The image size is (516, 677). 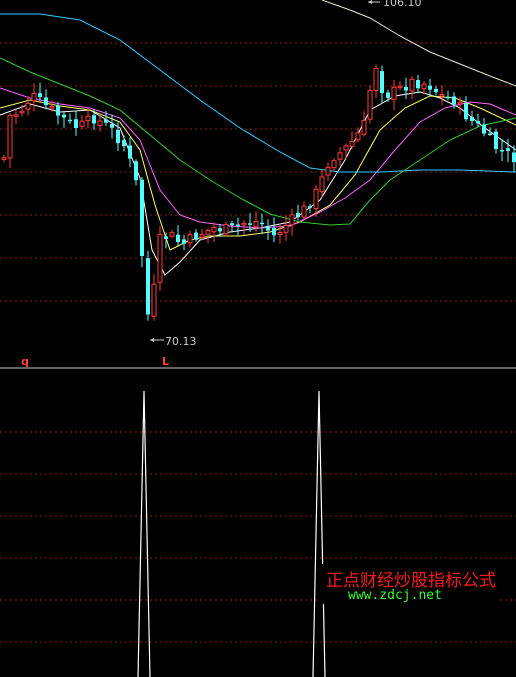 I want to click on watermark: 正点财经炒股指标公式 www.zdcj.net, so click(x=410, y=584).